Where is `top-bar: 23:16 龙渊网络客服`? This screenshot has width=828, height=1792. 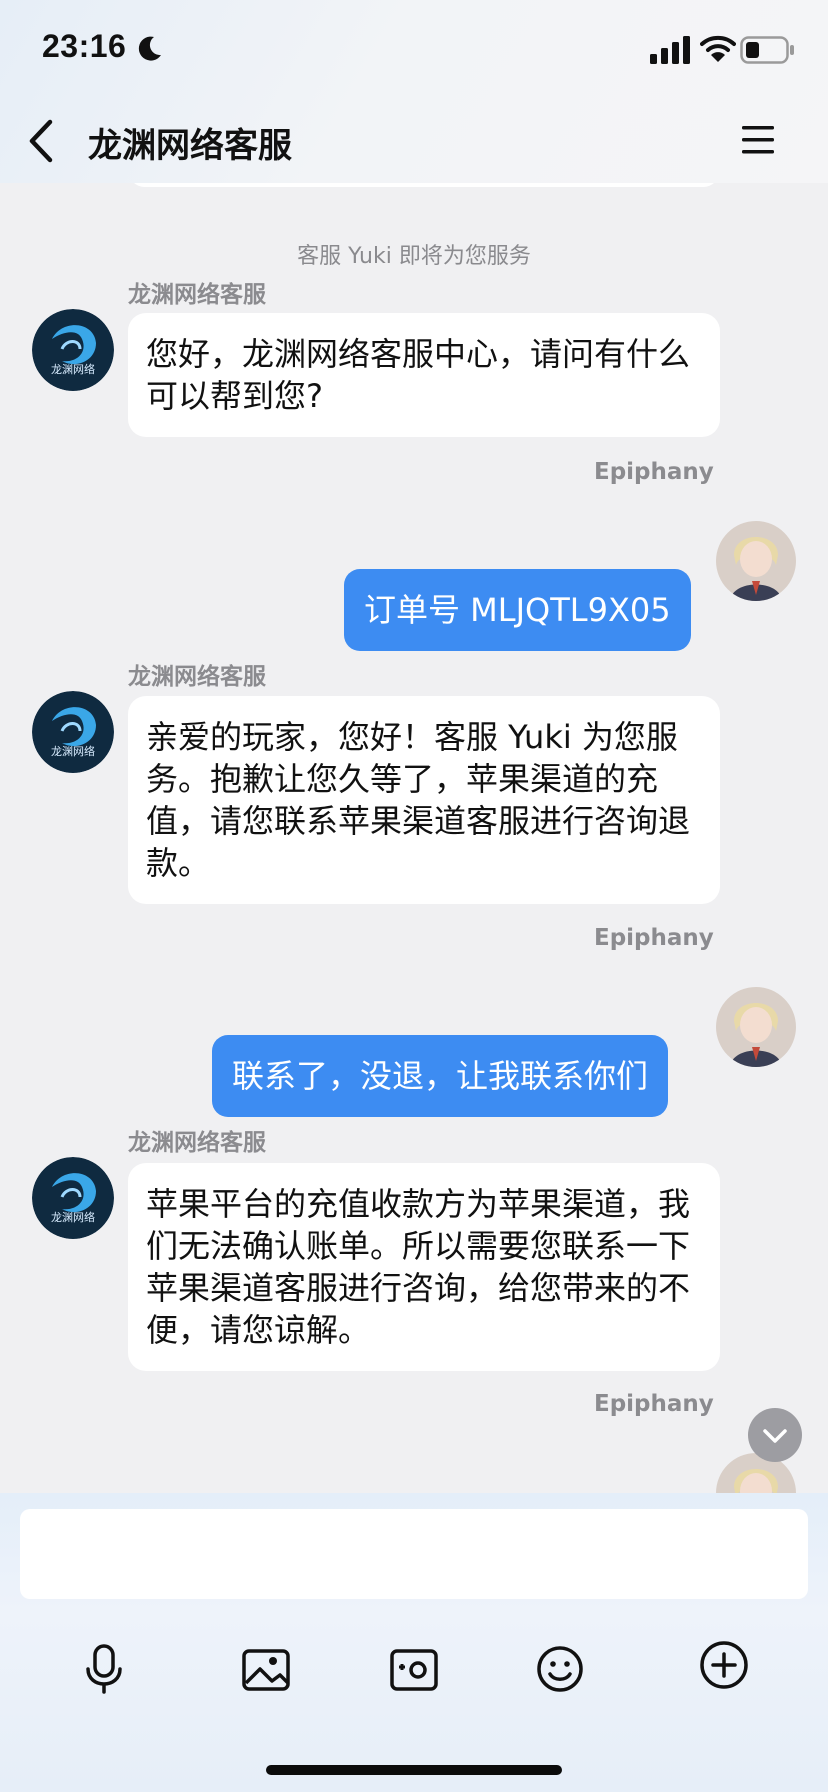 top-bar: 23:16 龙渊网络客服 is located at coordinates (414, 91).